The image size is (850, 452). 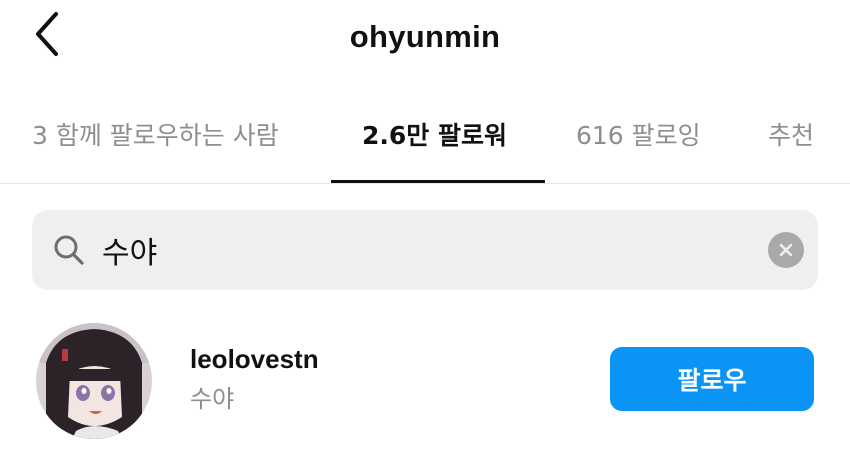 I want to click on tab-mutual-followers: 3 함께 팔로우하는 사람, so click(x=155, y=136).